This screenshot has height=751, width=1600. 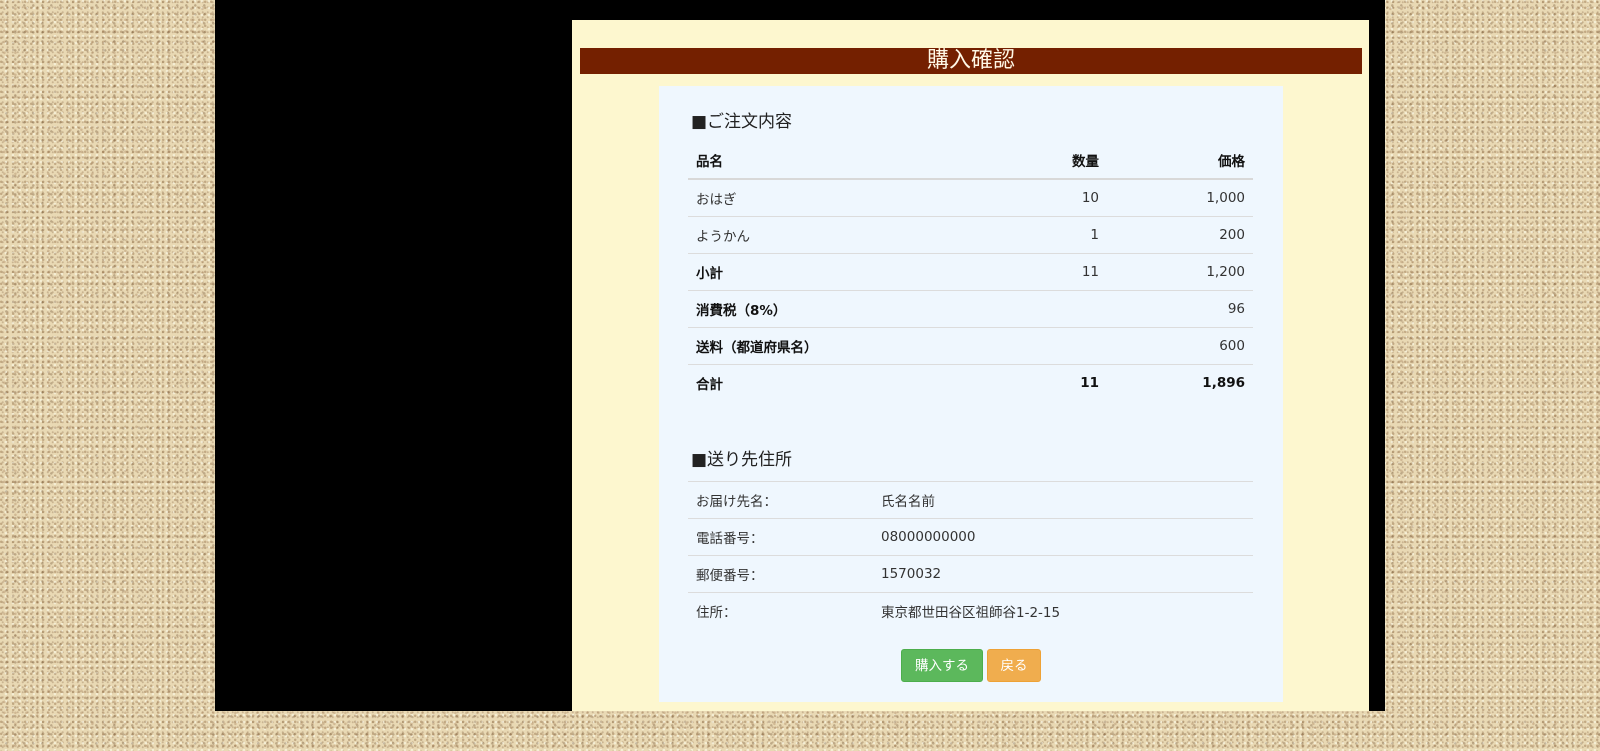 I want to click on item-qty: 1, so click(x=1034, y=235).